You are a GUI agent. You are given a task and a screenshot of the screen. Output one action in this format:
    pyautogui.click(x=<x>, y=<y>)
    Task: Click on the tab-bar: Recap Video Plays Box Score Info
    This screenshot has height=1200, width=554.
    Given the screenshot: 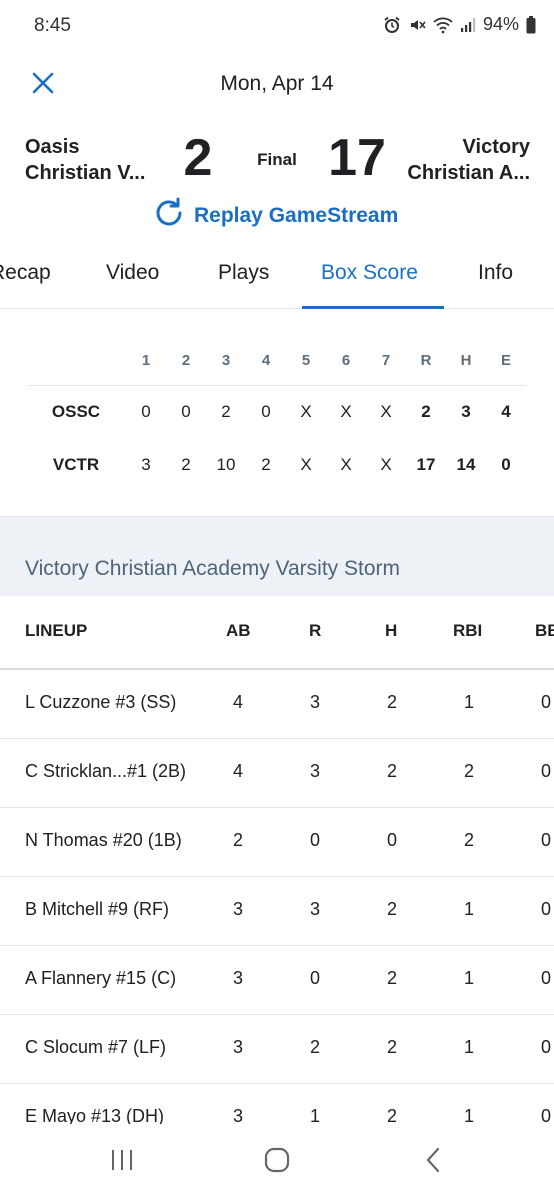 What is the action you would take?
    pyautogui.click(x=277, y=277)
    